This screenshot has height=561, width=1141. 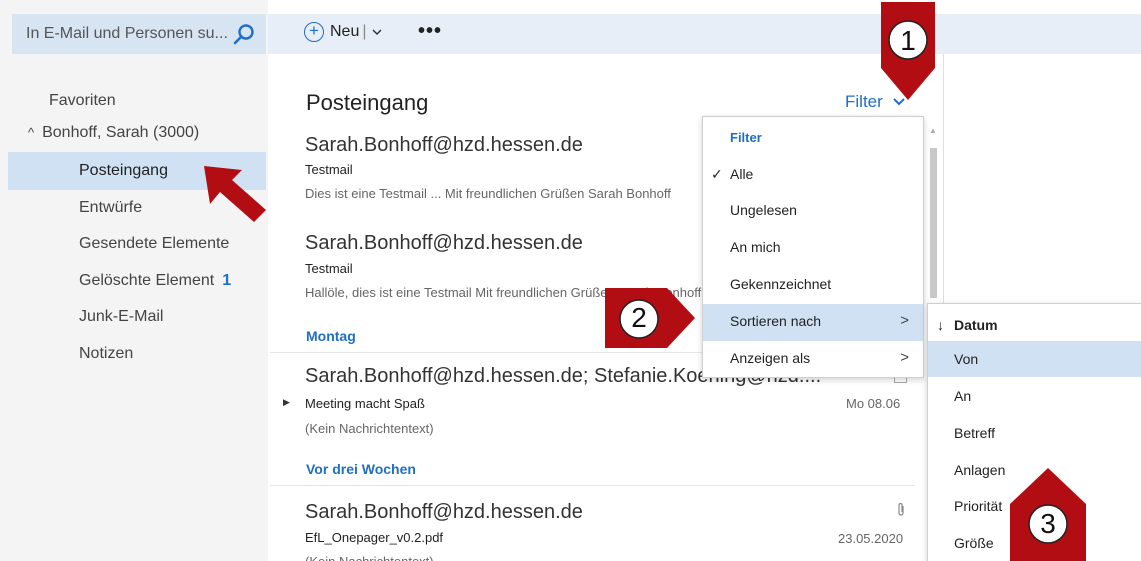 What do you see at coordinates (31, 132) in the screenshot?
I see `collapse-chevron-icon: ^` at bounding box center [31, 132].